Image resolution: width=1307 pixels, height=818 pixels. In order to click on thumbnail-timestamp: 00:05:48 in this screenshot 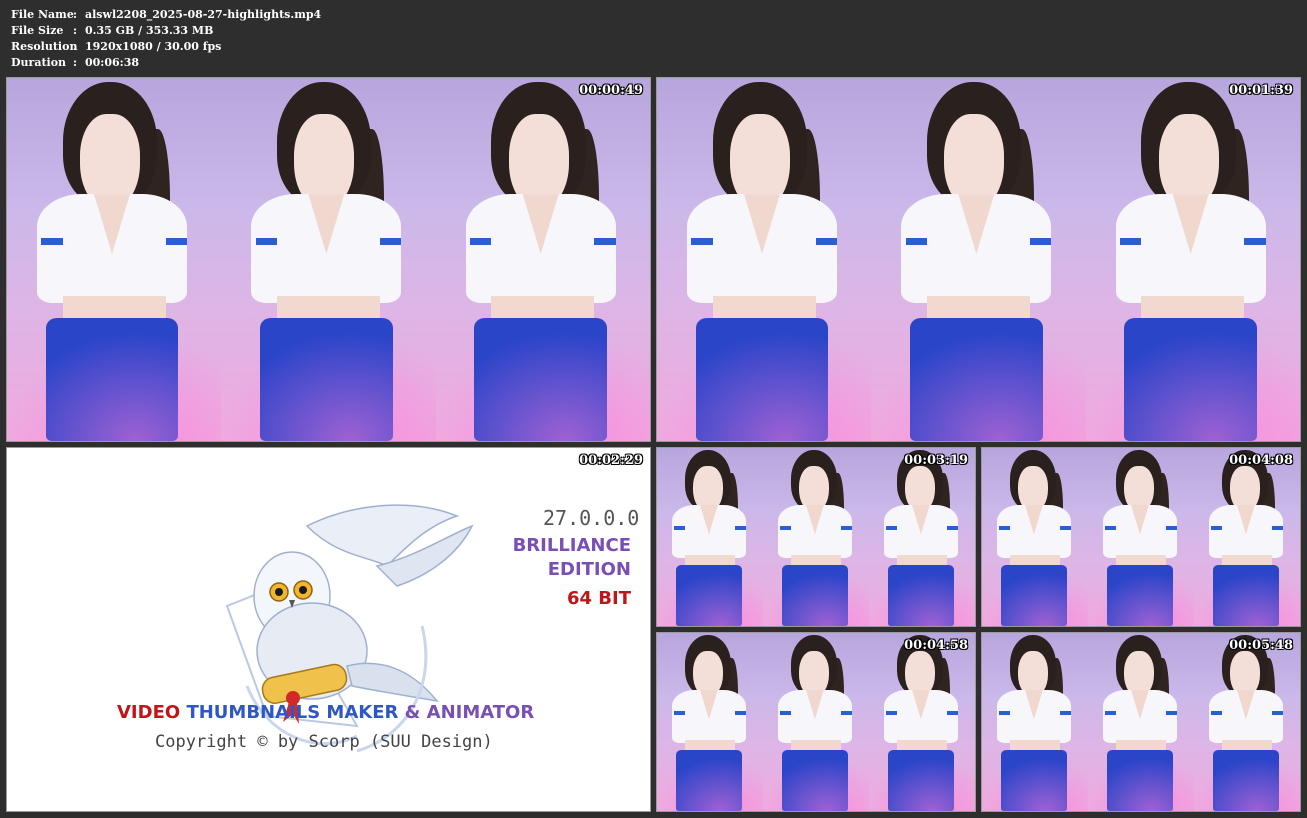, I will do `click(1261, 645)`.